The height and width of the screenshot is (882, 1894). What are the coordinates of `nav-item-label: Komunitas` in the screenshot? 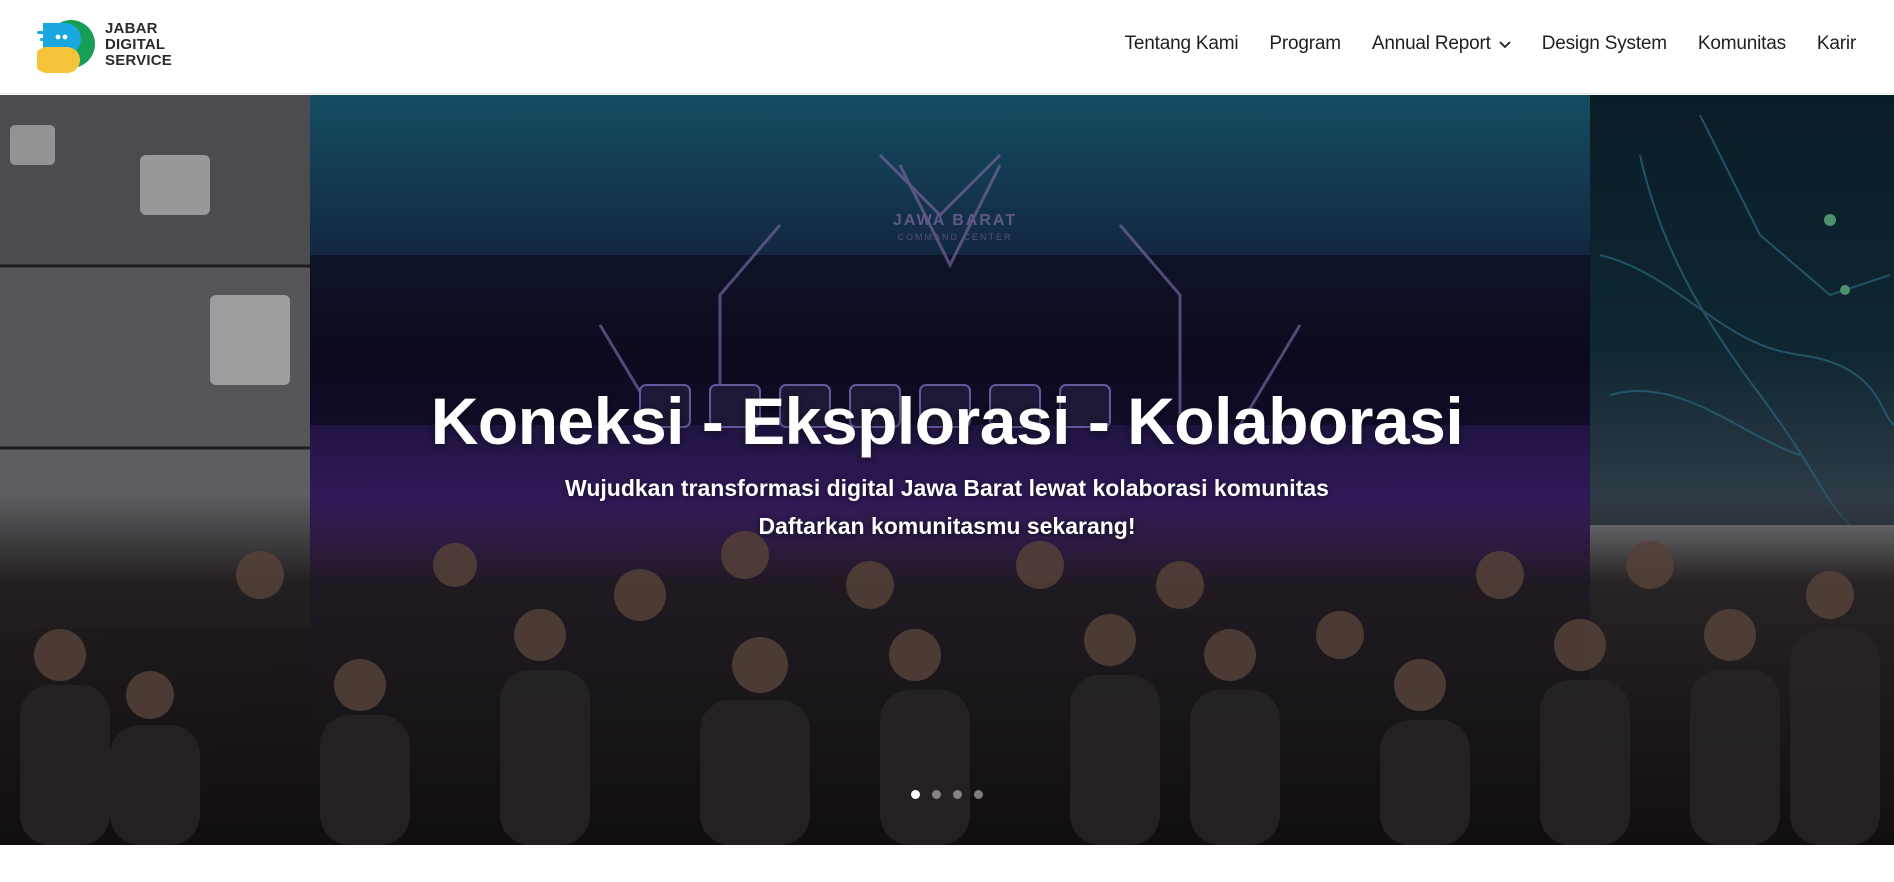 It's located at (1741, 43).